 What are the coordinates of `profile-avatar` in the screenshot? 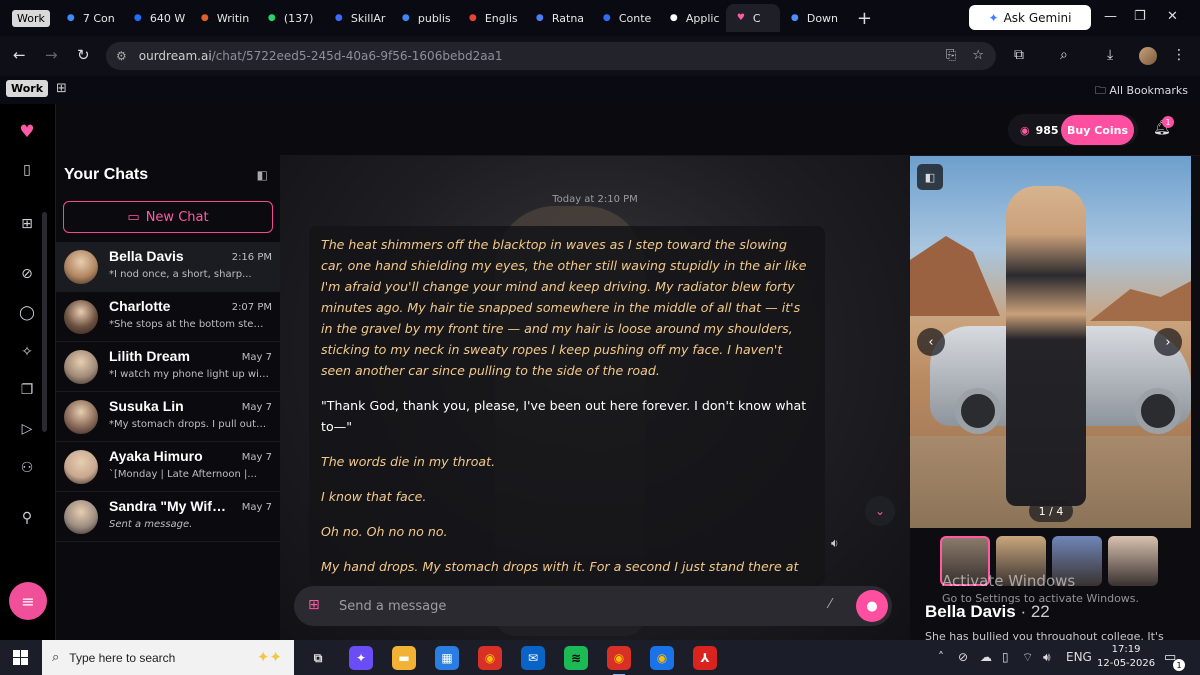 It's located at (1148, 56).